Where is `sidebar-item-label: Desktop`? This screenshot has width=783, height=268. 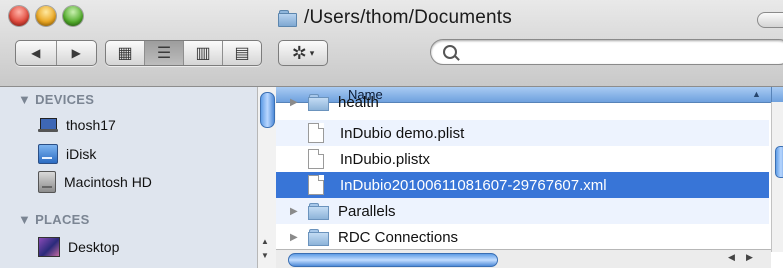 sidebar-item-label: Desktop is located at coordinates (94, 247).